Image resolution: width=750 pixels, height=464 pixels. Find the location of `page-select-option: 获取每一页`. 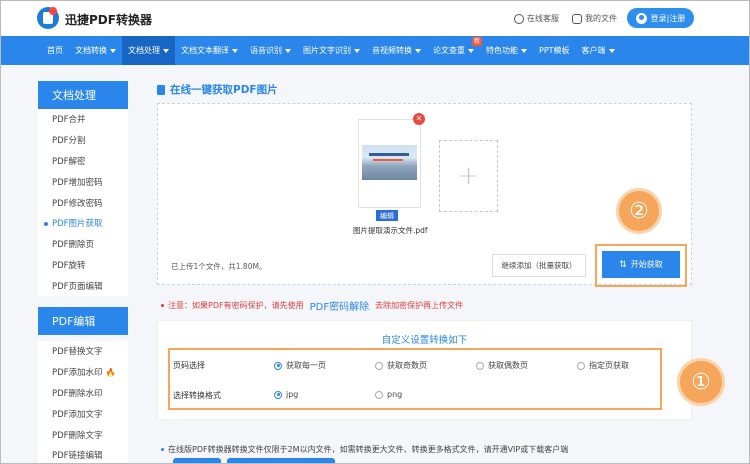

page-select-option: 获取每一页 is located at coordinates (300, 365).